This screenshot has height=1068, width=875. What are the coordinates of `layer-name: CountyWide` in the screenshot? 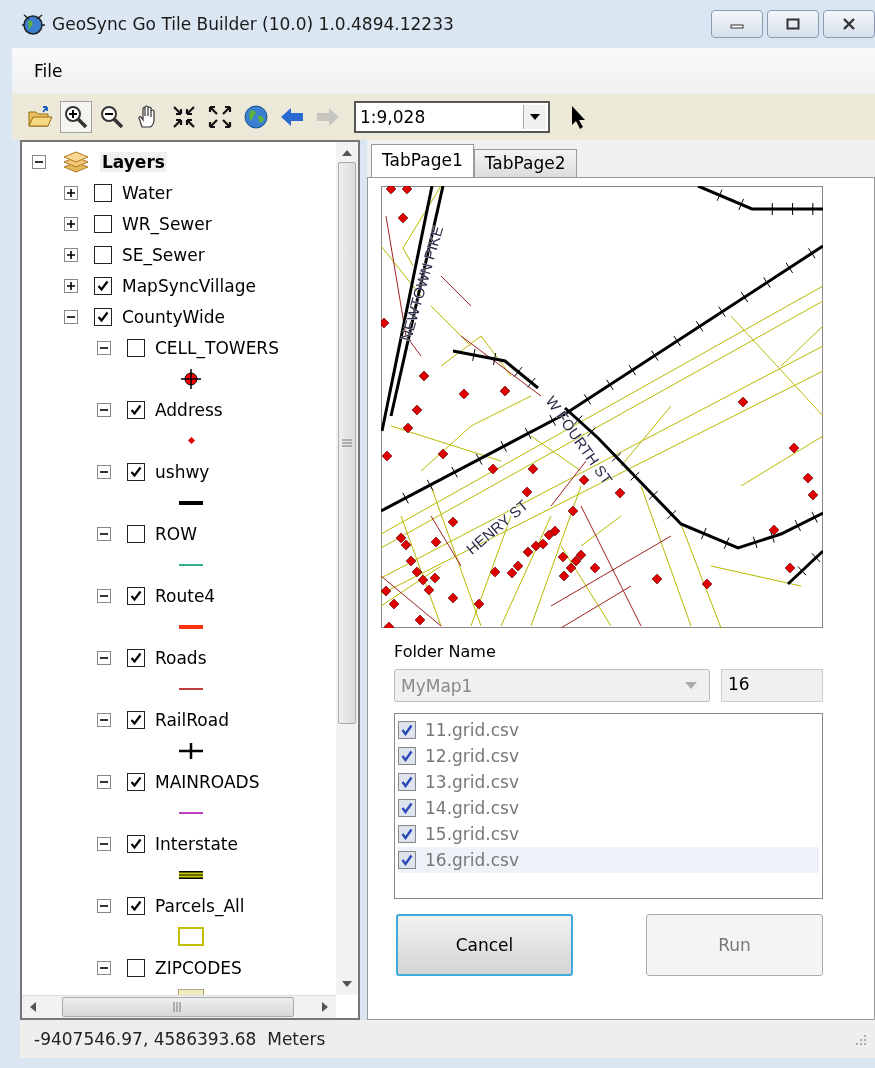 It's located at (173, 316).